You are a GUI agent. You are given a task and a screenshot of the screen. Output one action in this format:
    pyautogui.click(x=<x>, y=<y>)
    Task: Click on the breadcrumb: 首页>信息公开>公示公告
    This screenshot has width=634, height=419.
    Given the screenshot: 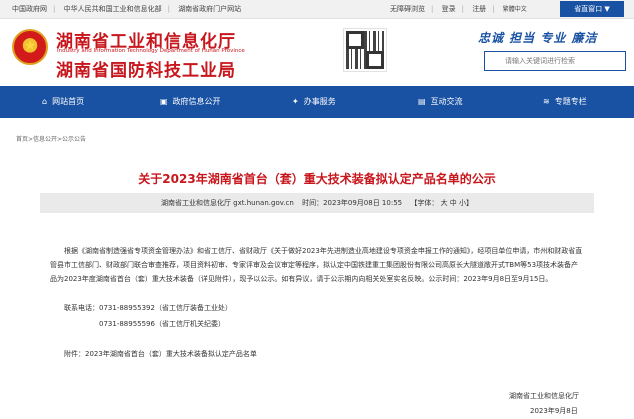 What is the action you would take?
    pyautogui.click(x=51, y=138)
    